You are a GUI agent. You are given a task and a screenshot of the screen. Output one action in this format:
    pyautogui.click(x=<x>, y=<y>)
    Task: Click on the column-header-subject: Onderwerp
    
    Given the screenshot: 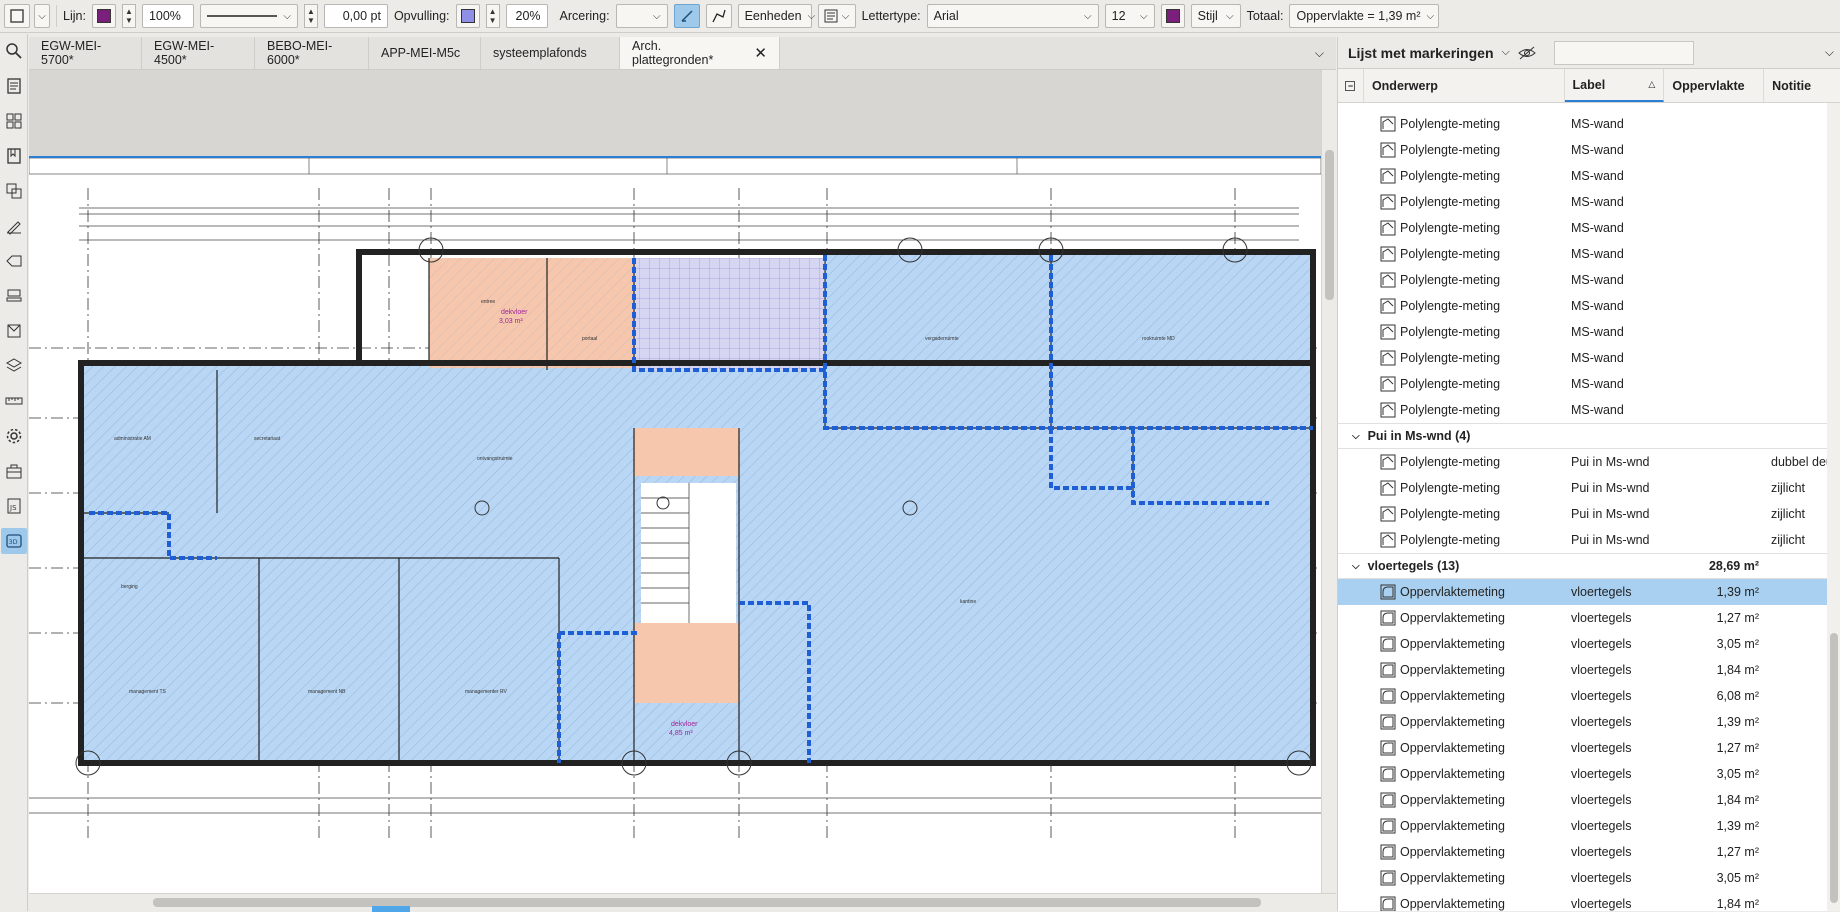 What is the action you would take?
    pyautogui.click(x=1464, y=85)
    